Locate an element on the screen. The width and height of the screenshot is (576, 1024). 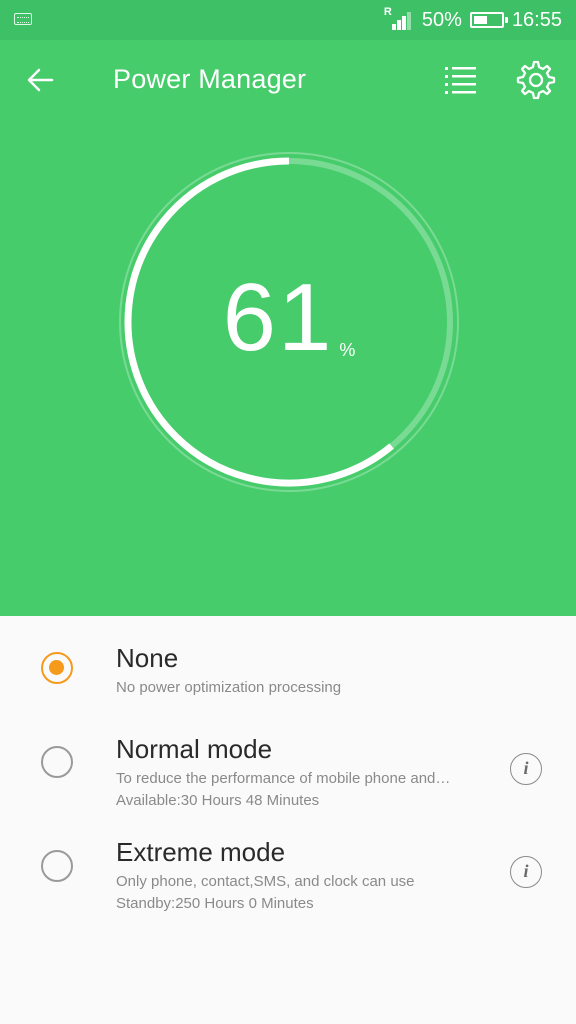
mode-option-none: None No power optimization processing is located at coordinates (288, 664).